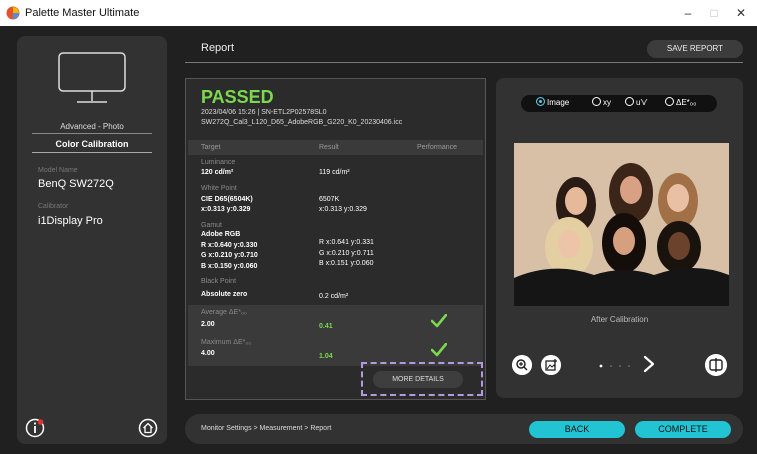 Image resolution: width=757 pixels, height=454 pixels. Describe the element at coordinates (552, 103) in the screenshot. I see `radio-image: Image` at that location.